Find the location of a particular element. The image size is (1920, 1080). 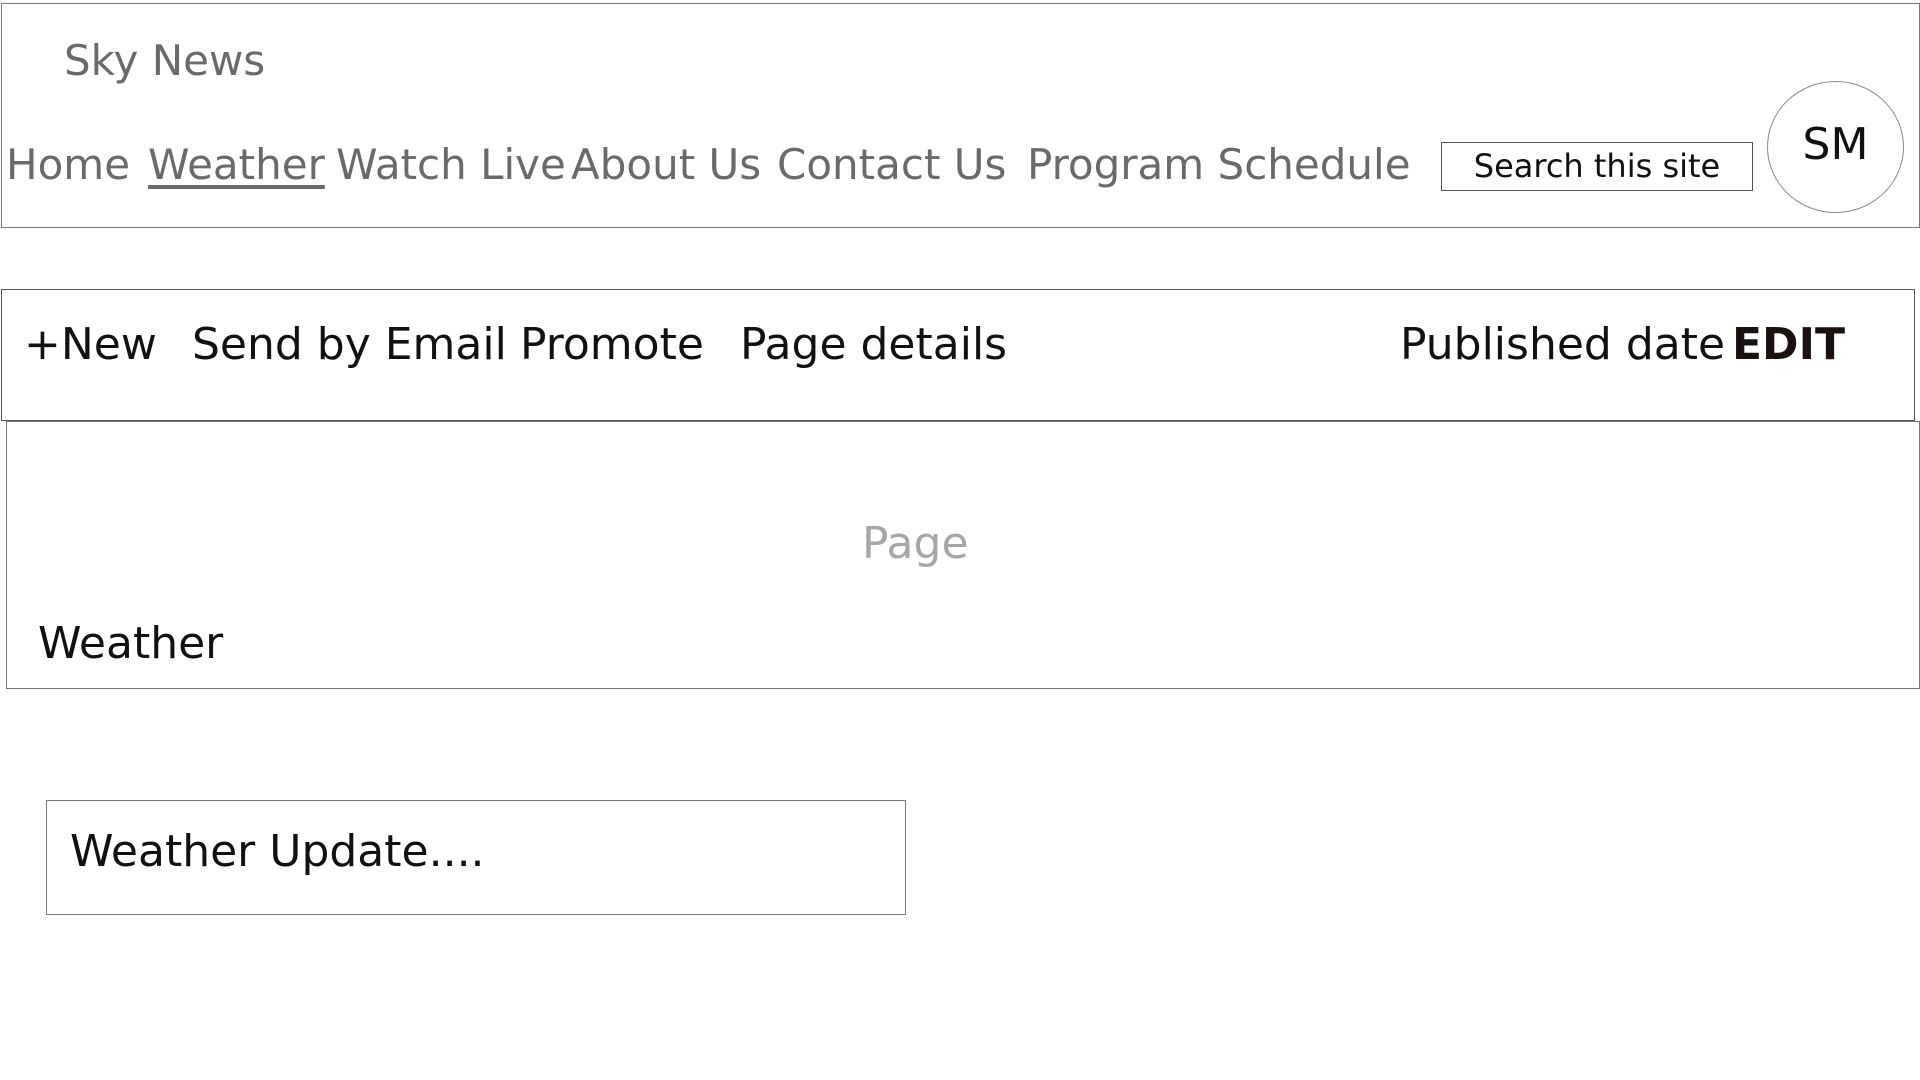

new-button: +New is located at coordinates (90, 345).